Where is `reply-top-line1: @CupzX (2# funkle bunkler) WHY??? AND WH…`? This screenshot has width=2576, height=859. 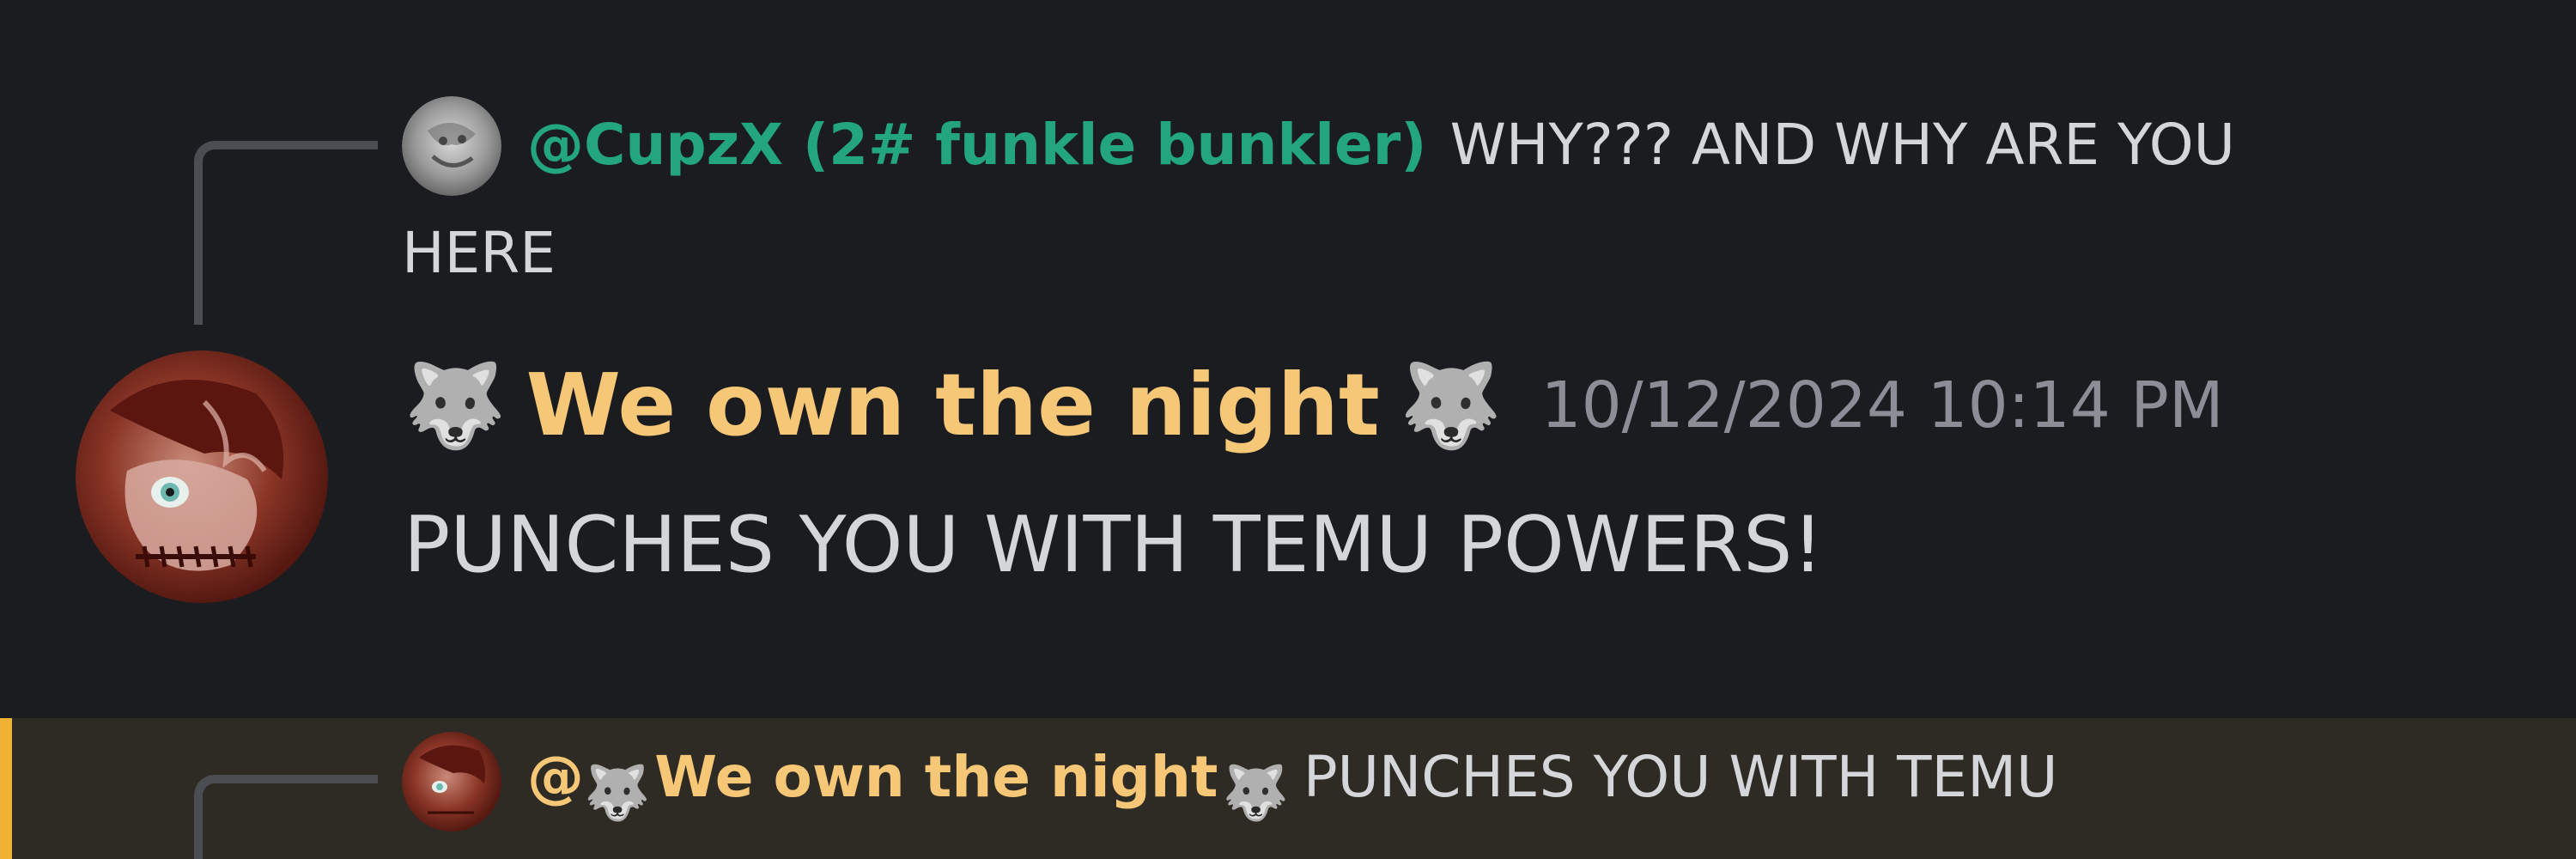
reply-top-line1: @CupzX (2# funkle bunkler) WHY??? AND WH… is located at coordinates (1381, 146).